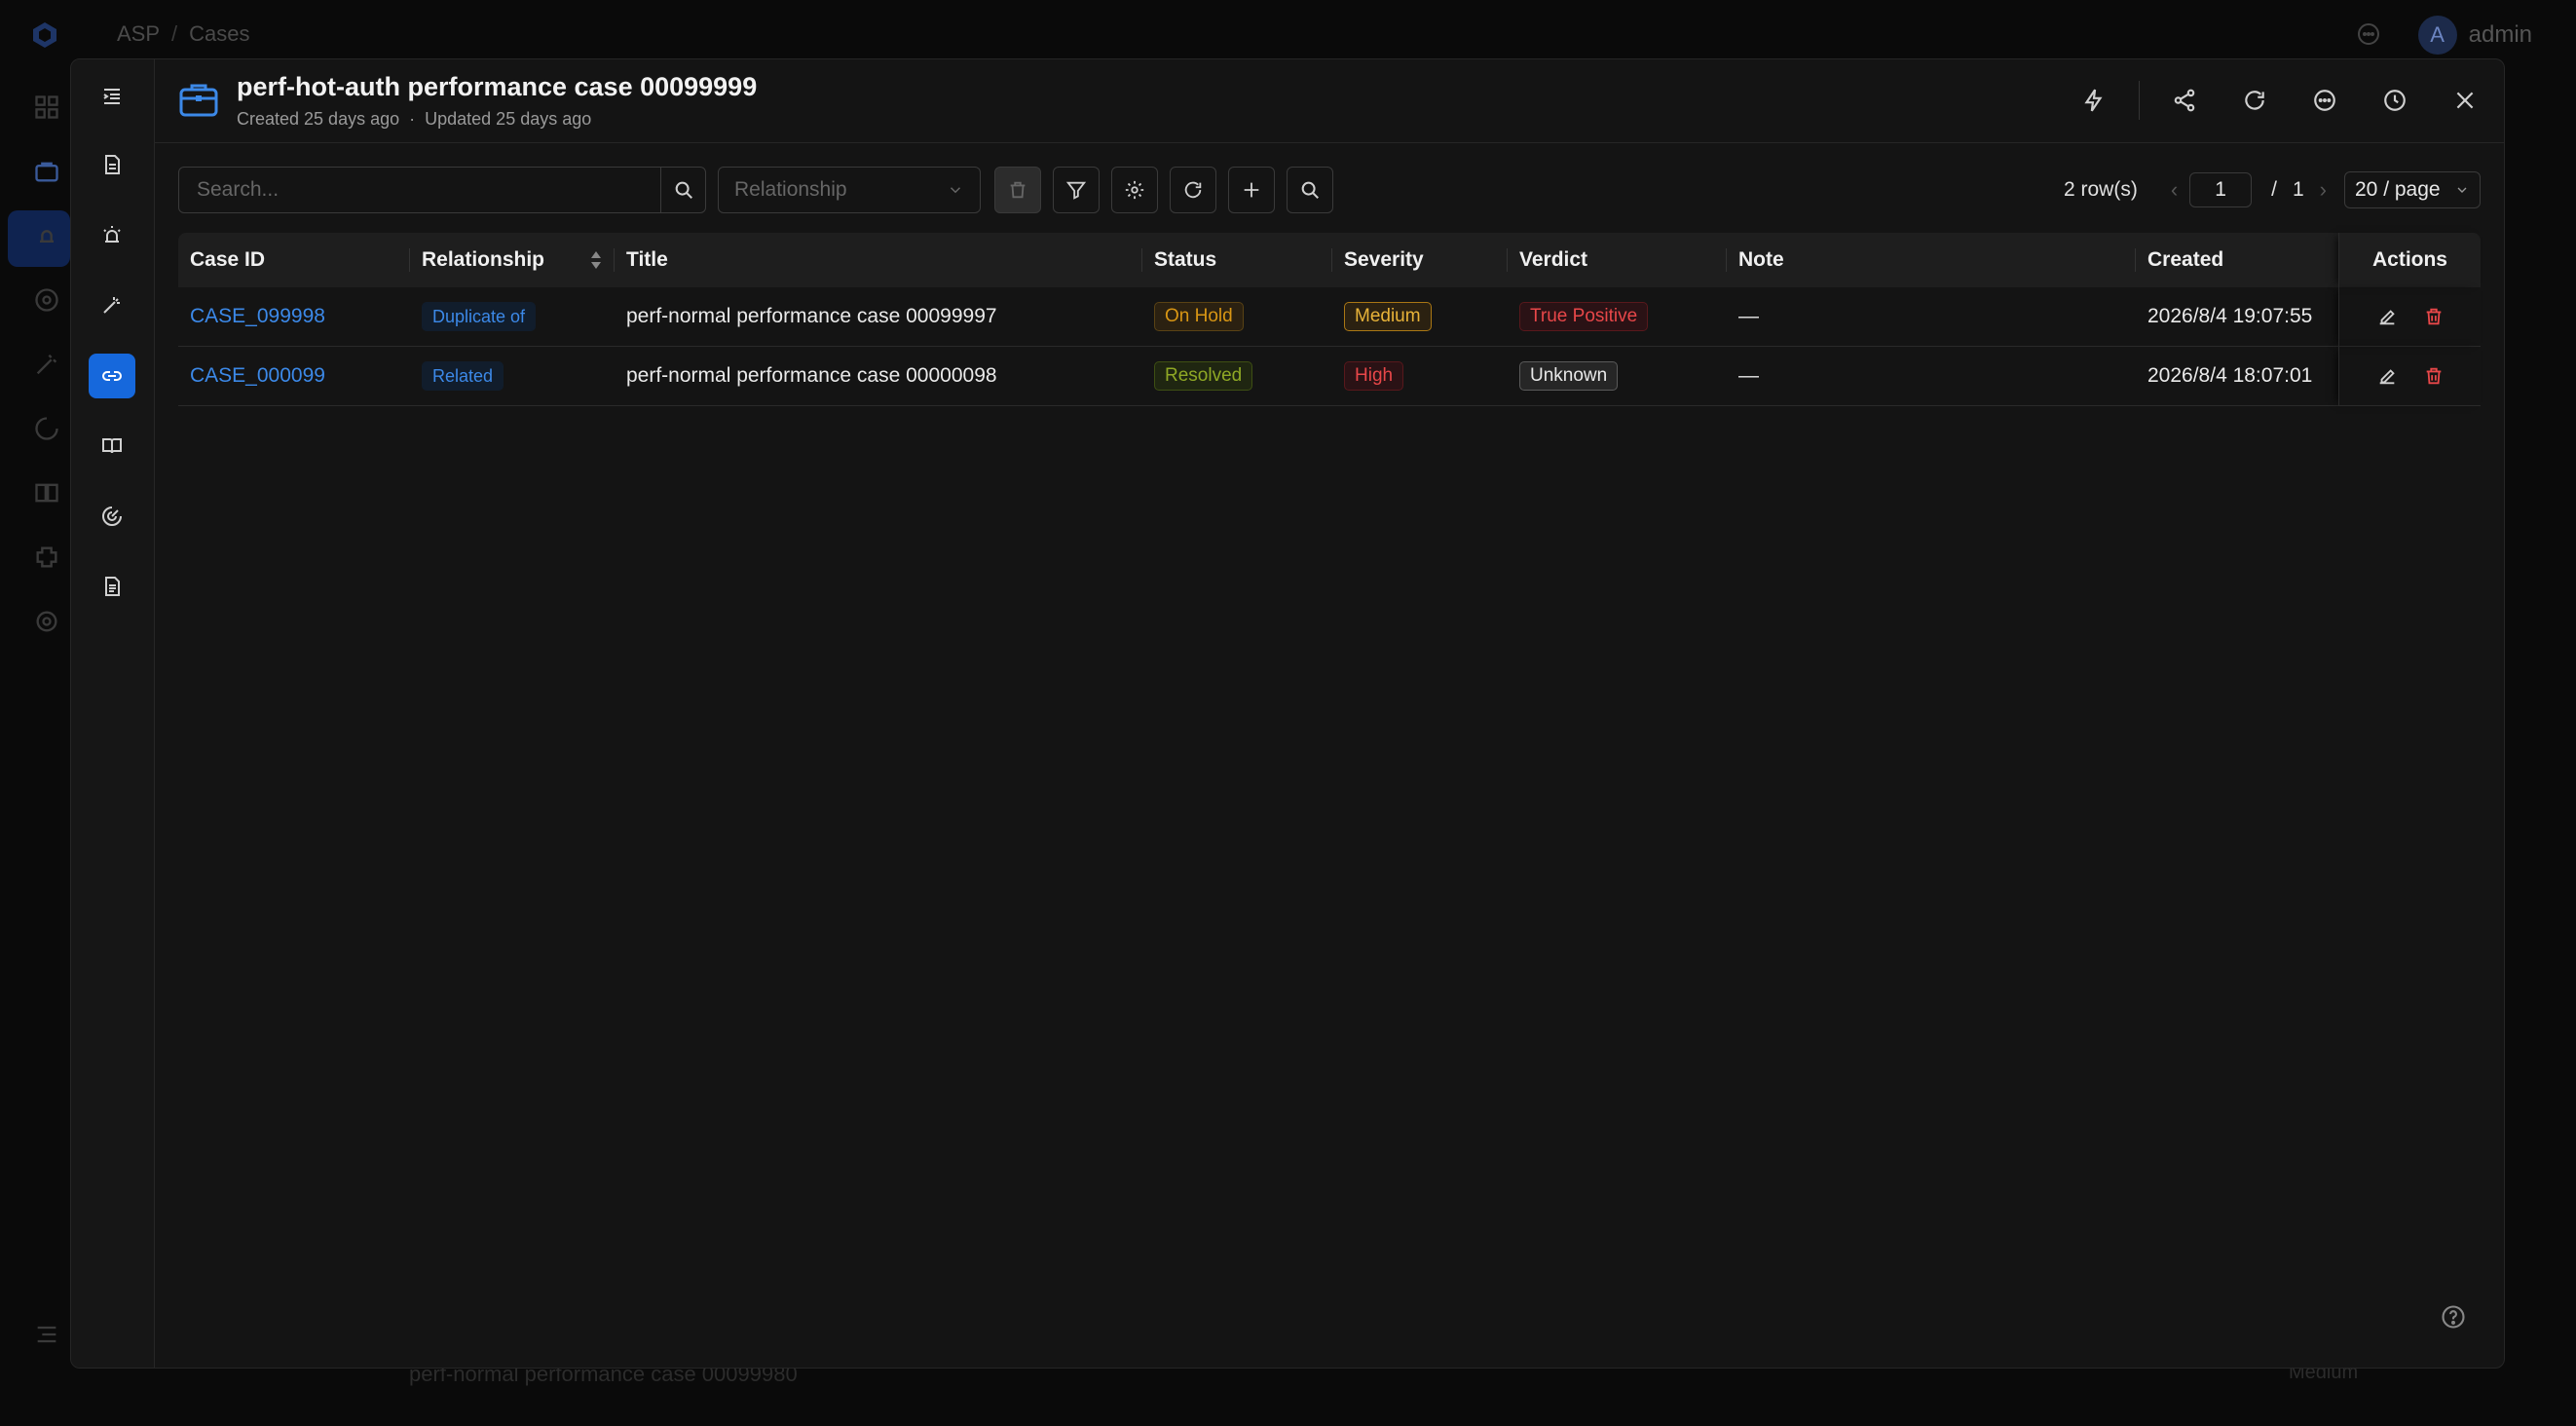 This screenshot has width=2576, height=1426. I want to click on share-button, so click(2184, 101).